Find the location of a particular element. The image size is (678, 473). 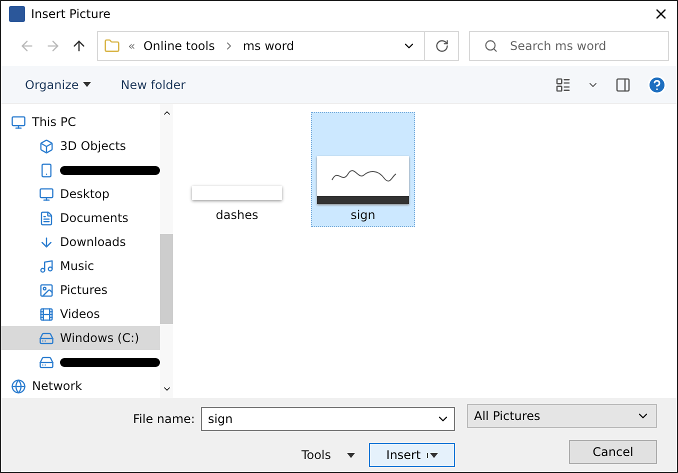

insert-button: Insert is located at coordinates (412, 455).